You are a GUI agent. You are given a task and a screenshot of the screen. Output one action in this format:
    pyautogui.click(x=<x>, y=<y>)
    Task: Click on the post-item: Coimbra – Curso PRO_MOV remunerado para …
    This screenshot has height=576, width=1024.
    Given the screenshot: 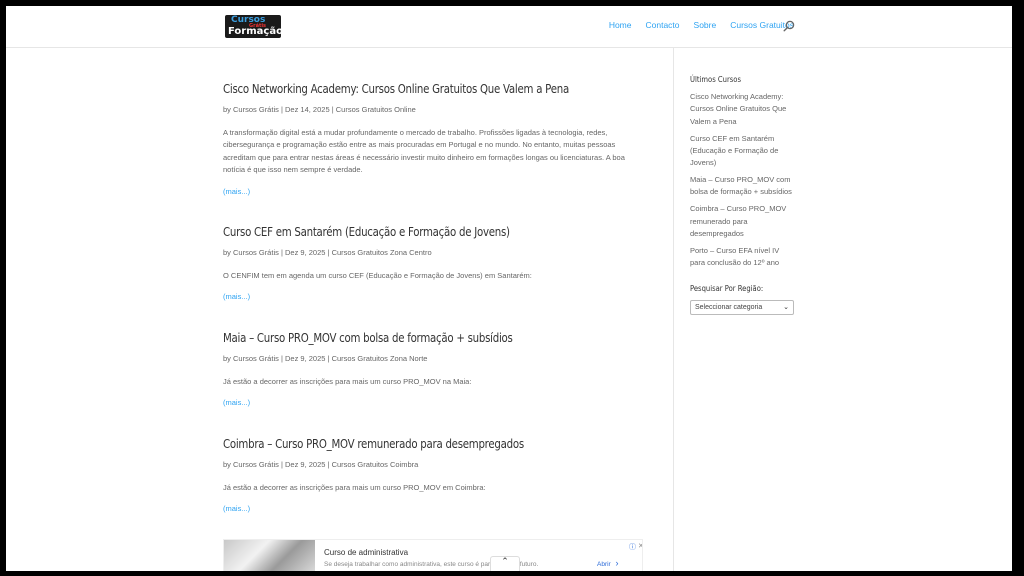 What is the action you would take?
    pyautogui.click(x=438, y=475)
    